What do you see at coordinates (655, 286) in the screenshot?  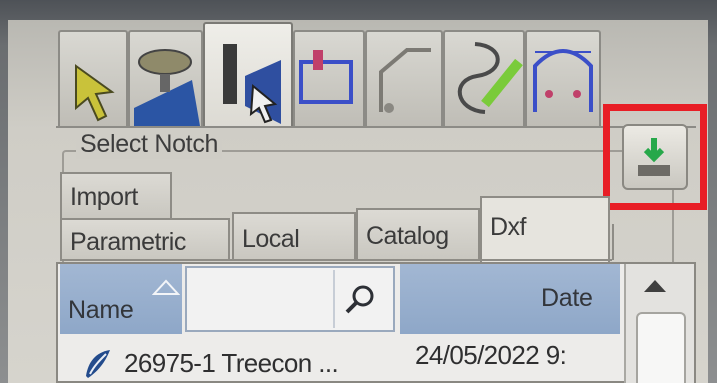 I see `scroll-up-arrow-icon` at bounding box center [655, 286].